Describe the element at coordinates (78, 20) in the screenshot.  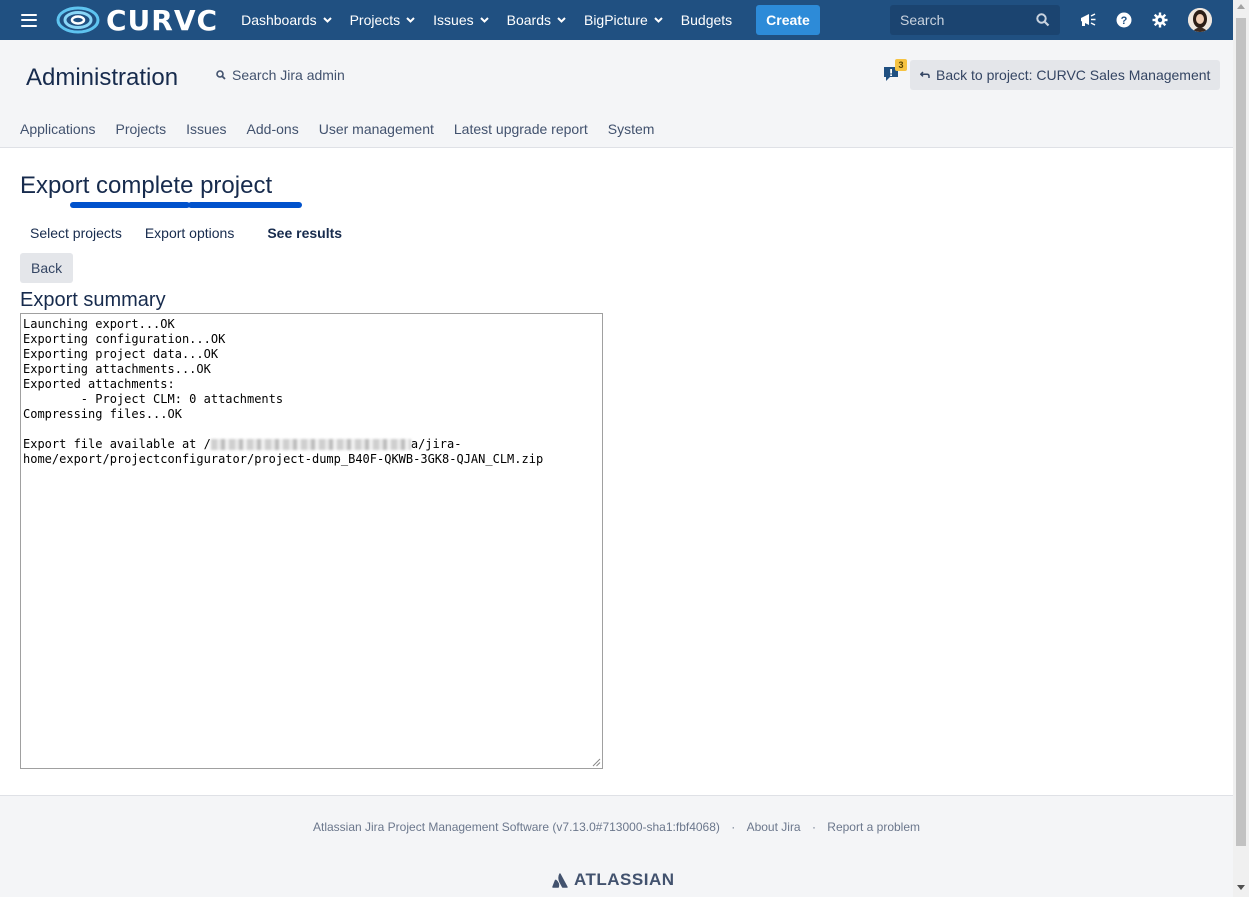
I see `curvc-swirl-icon` at that location.